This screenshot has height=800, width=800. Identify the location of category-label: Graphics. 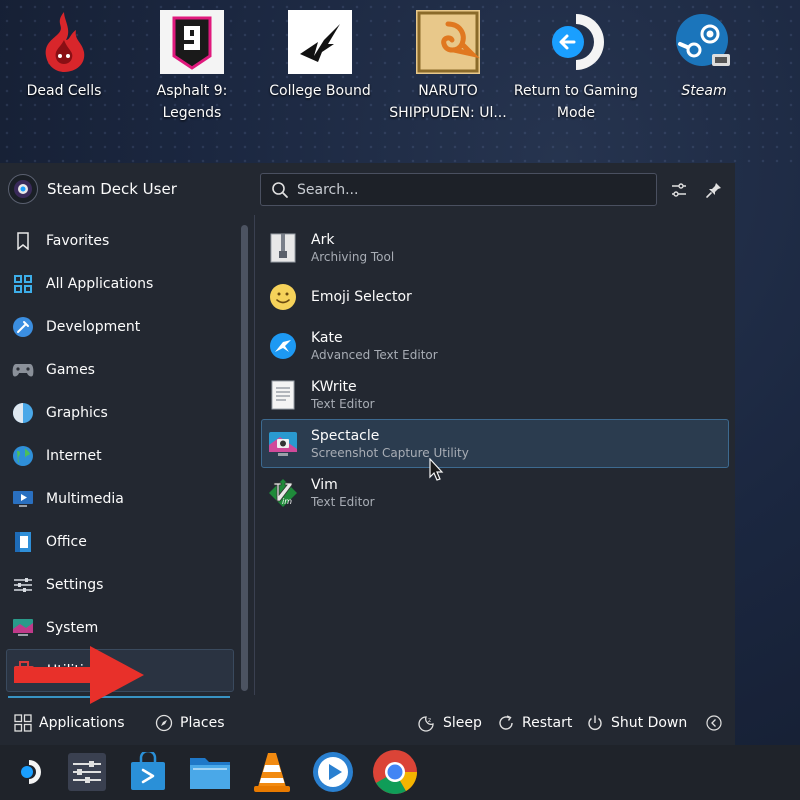
(77, 412).